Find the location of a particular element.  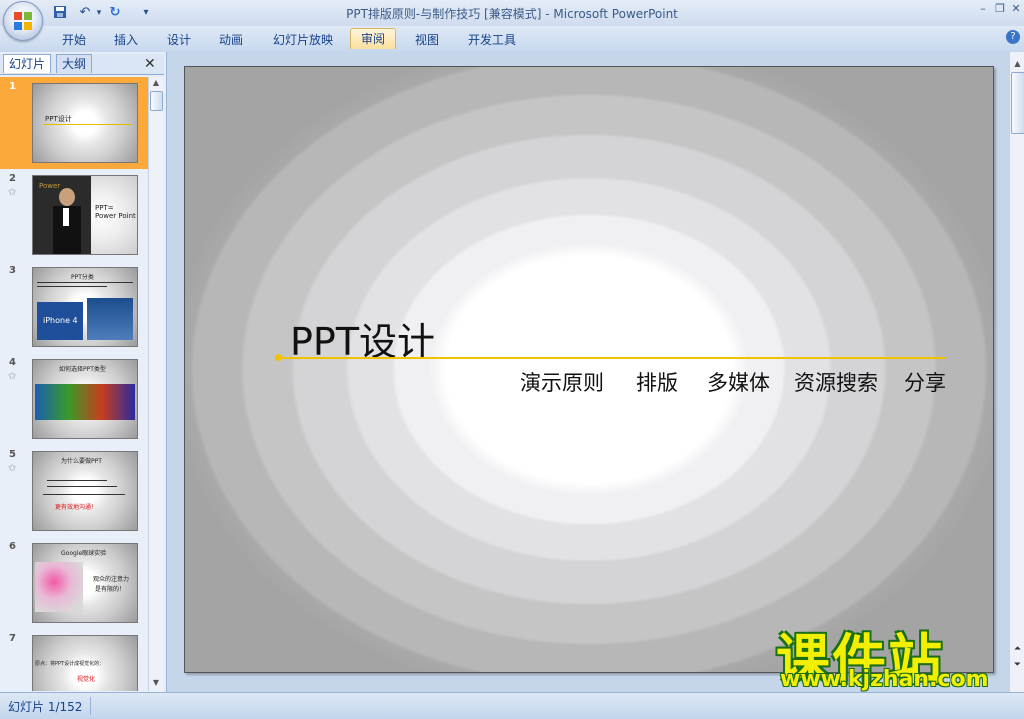

thumb-accent-line is located at coordinates (87, 124).